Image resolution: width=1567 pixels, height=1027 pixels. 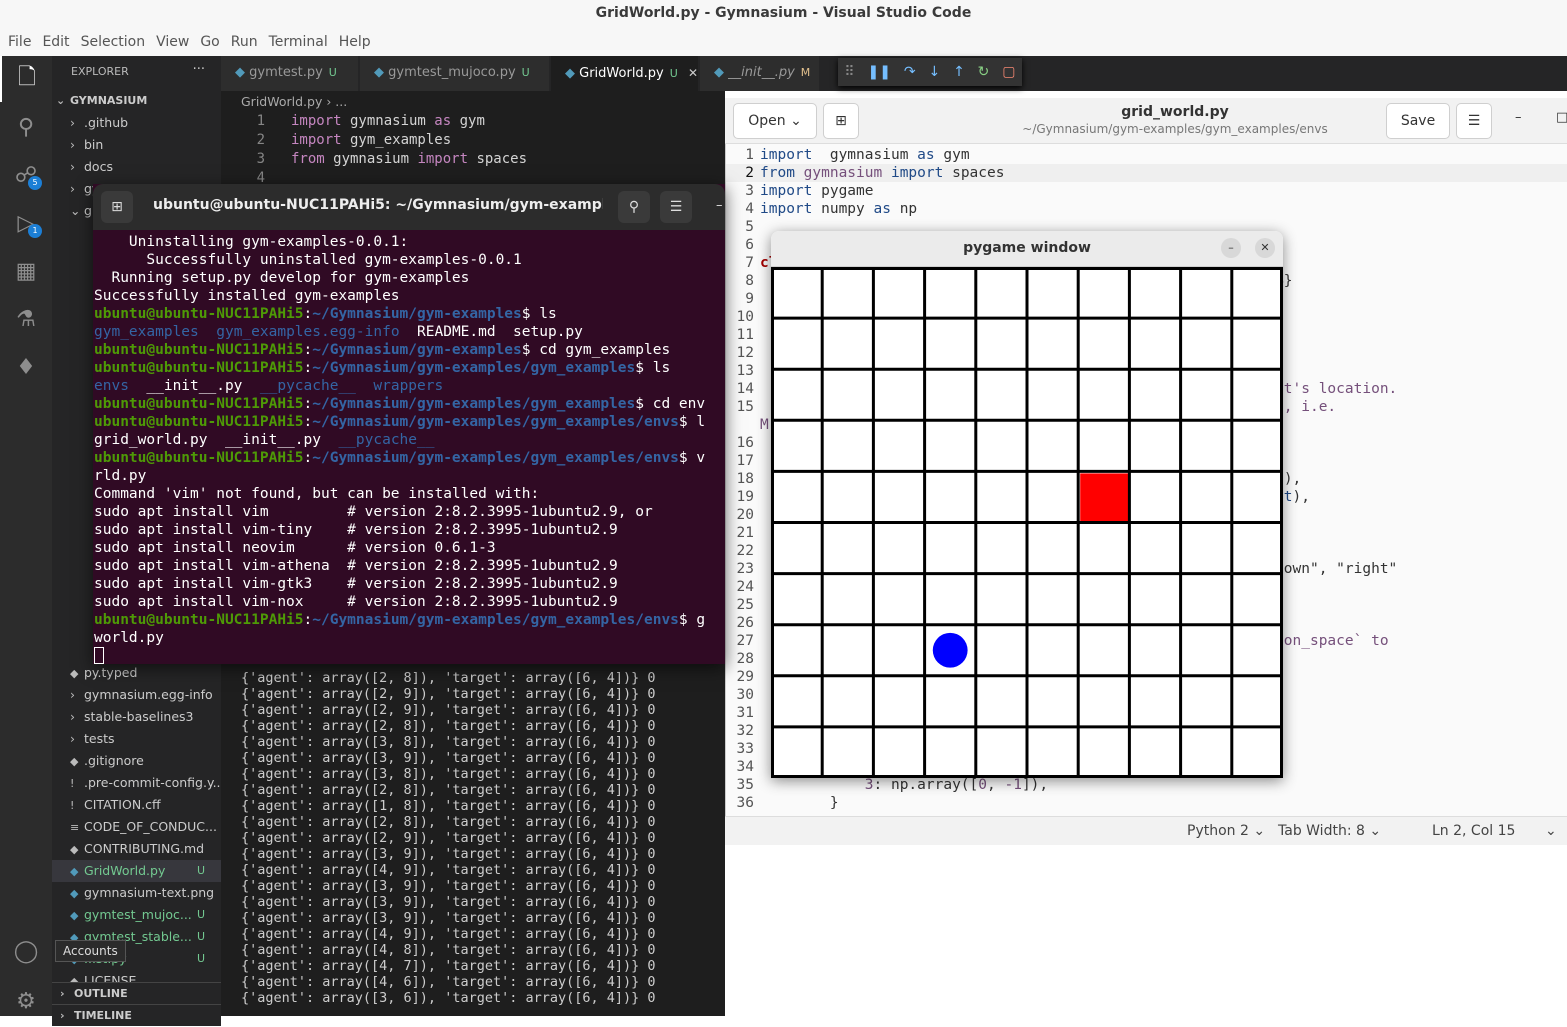 What do you see at coordinates (125, 870) in the screenshot?
I see `tree-item-label: GridWorld.py` at bounding box center [125, 870].